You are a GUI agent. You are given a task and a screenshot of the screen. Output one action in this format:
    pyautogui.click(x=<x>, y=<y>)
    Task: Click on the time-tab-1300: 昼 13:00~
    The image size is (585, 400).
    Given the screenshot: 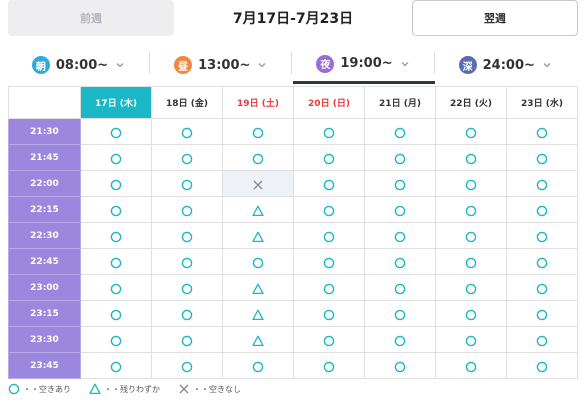 What is the action you would take?
    pyautogui.click(x=221, y=65)
    